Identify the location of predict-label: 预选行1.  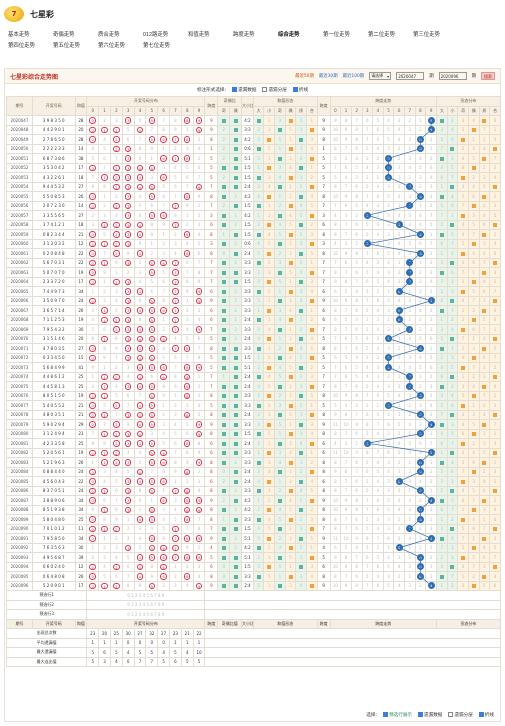
(46, 595).